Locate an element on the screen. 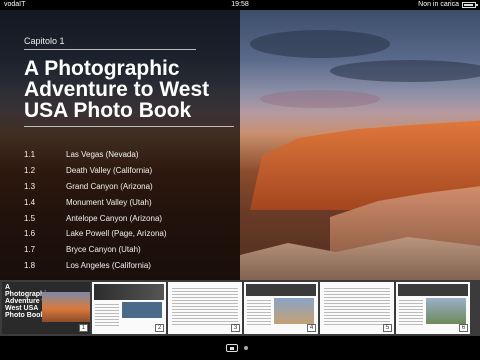 This screenshot has height=360, width=480. toc-item-number: 1.3 is located at coordinates (30, 186).